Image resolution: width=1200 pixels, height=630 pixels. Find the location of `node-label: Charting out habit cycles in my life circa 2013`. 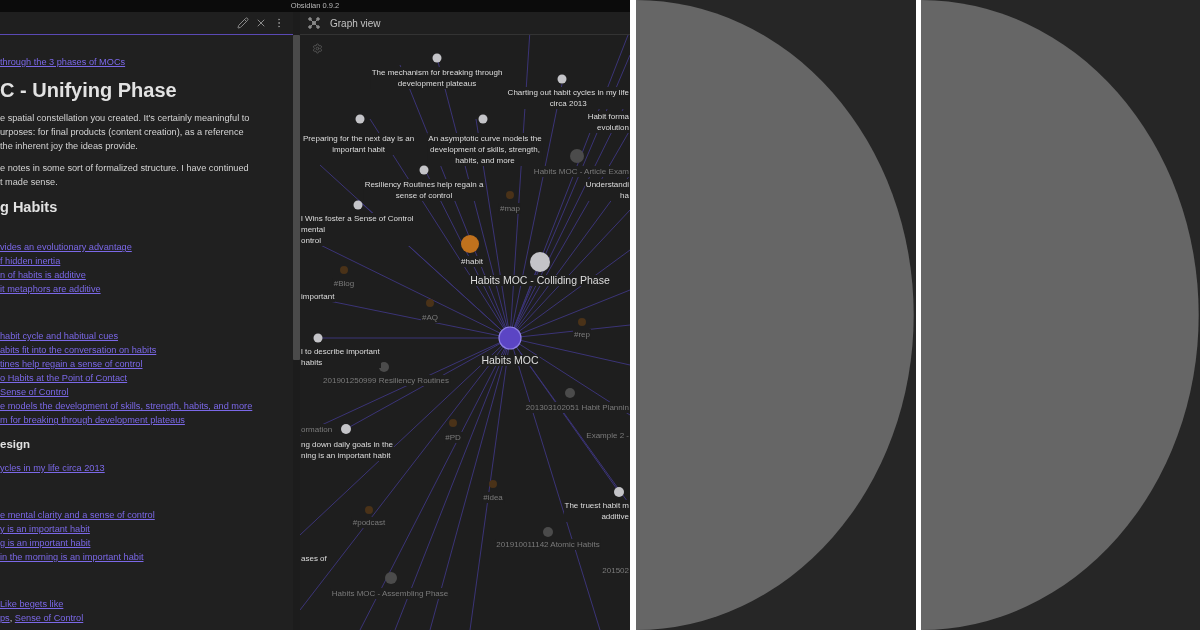

node-label: Charting out habit cycles in my life circa 2013 is located at coordinates (568, 98).